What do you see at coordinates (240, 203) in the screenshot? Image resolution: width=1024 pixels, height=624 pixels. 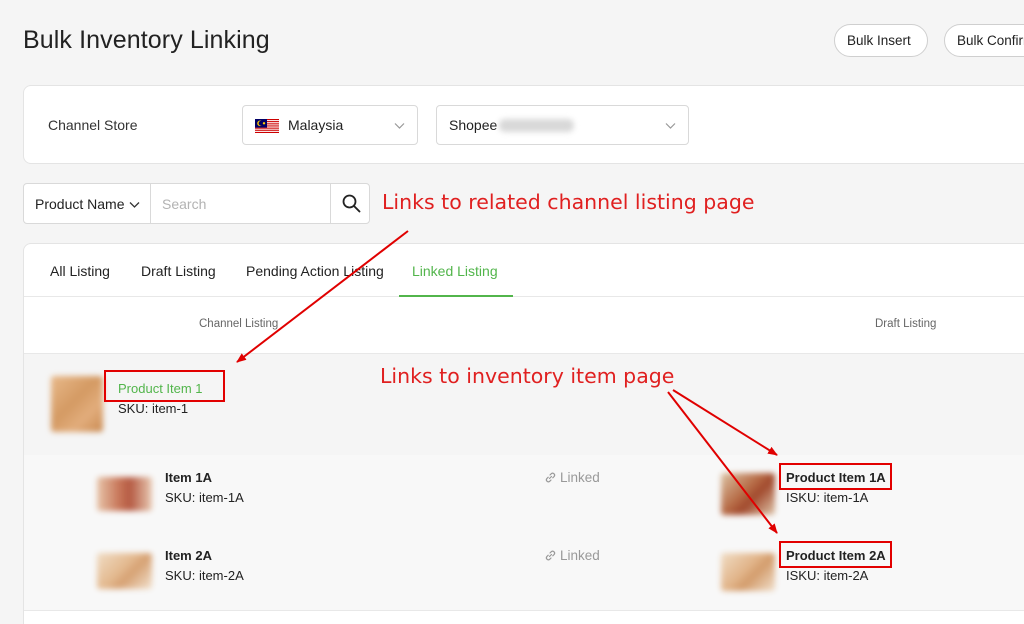 I see `search-input` at bounding box center [240, 203].